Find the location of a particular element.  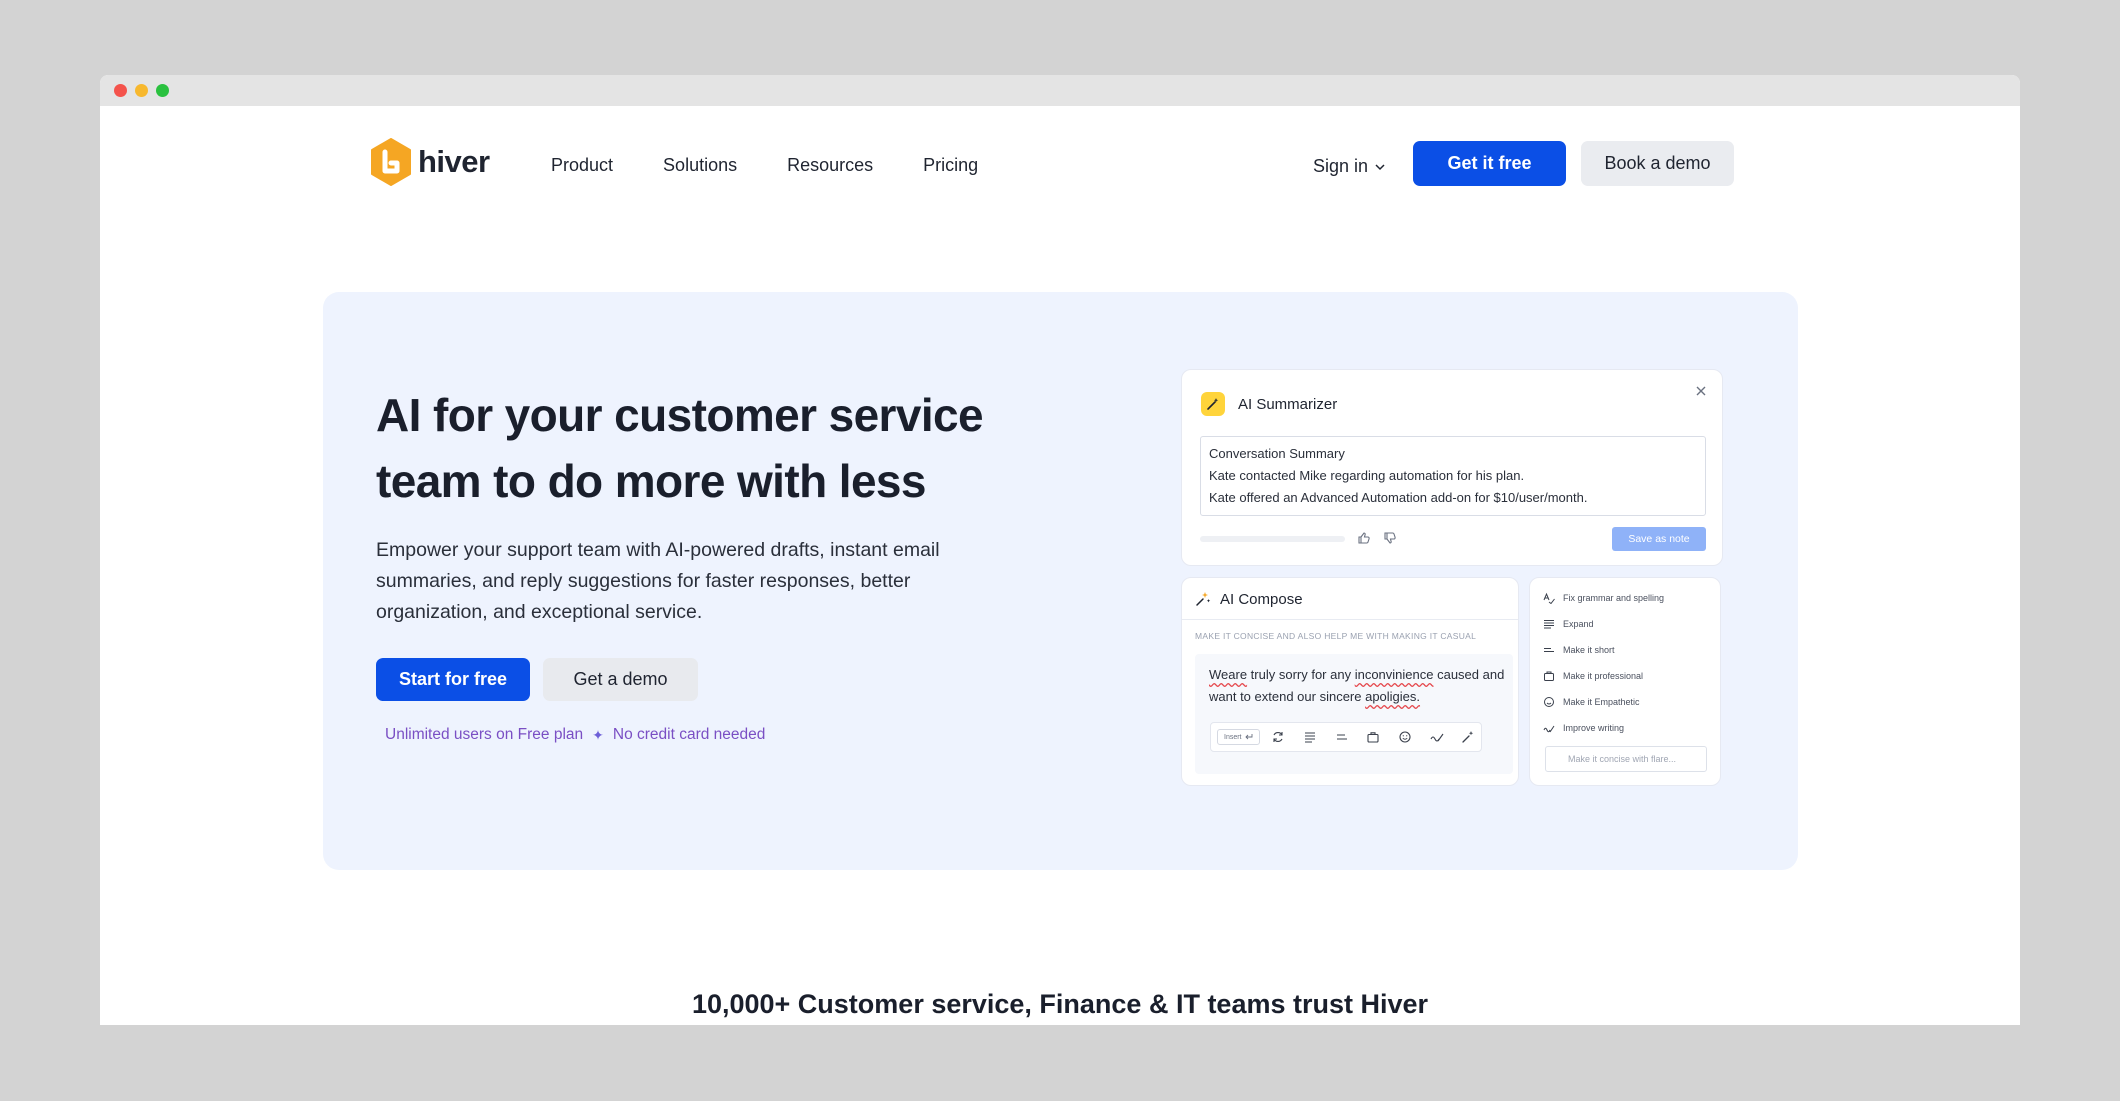

nav-link-pricing: Pricing is located at coordinates (950, 165).